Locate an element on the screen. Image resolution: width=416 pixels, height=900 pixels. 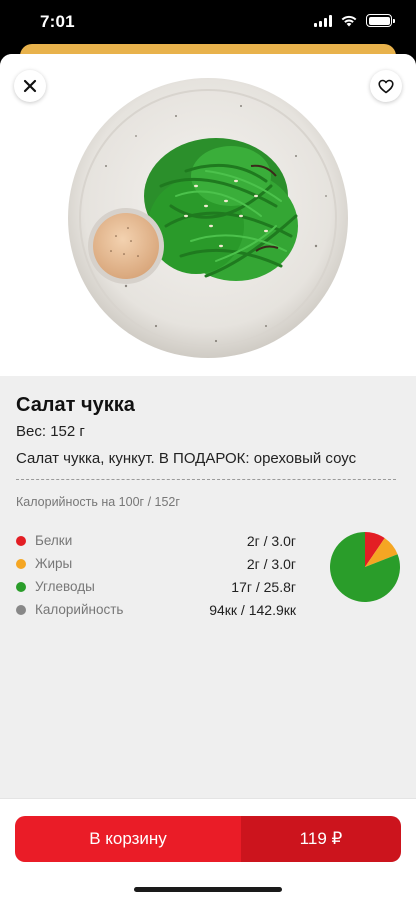
product-weight: Вес: 152 г is located at coordinates (208, 431).